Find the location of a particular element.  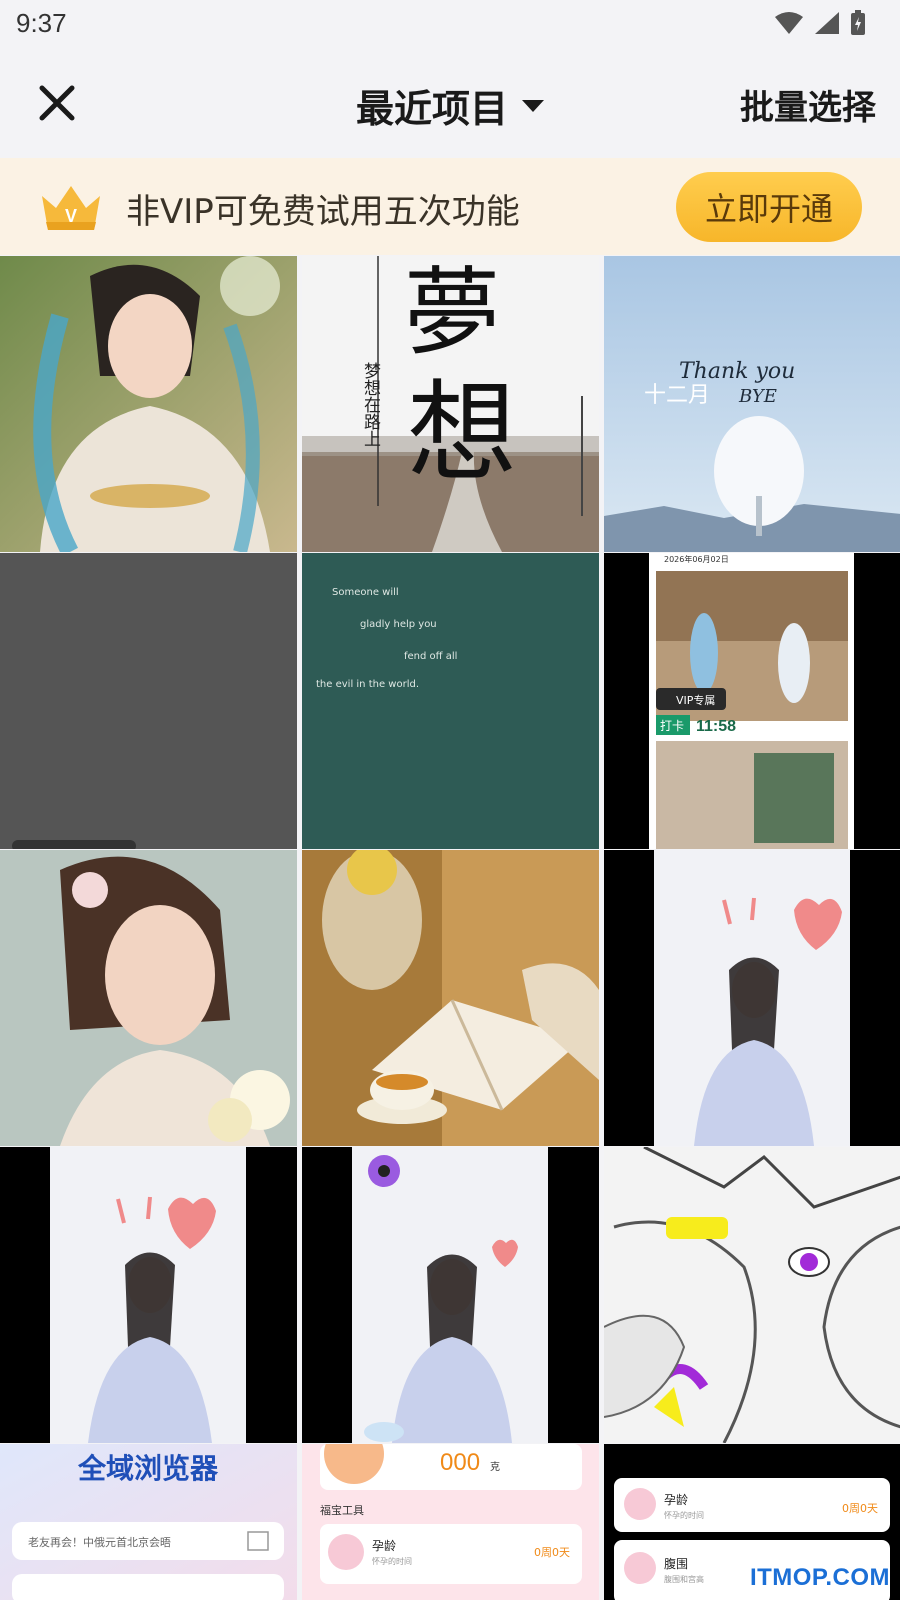

pregnancy2-sub1: 怀孕的时间 is located at coordinates (684, 1515).